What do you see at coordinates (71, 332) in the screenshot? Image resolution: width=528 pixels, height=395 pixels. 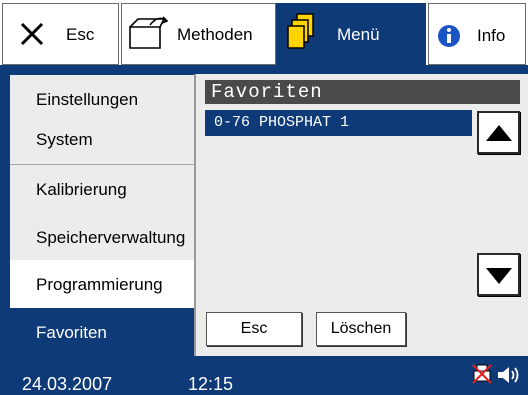 I see `menu-item-label: Favoriten` at bounding box center [71, 332].